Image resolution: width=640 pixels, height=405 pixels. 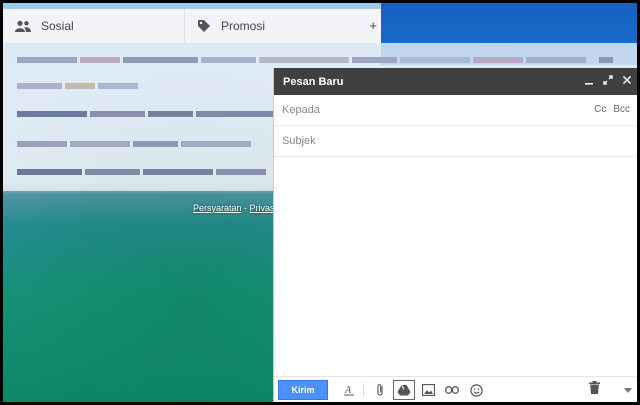 I want to click on emoji-icon, so click(x=476, y=390).